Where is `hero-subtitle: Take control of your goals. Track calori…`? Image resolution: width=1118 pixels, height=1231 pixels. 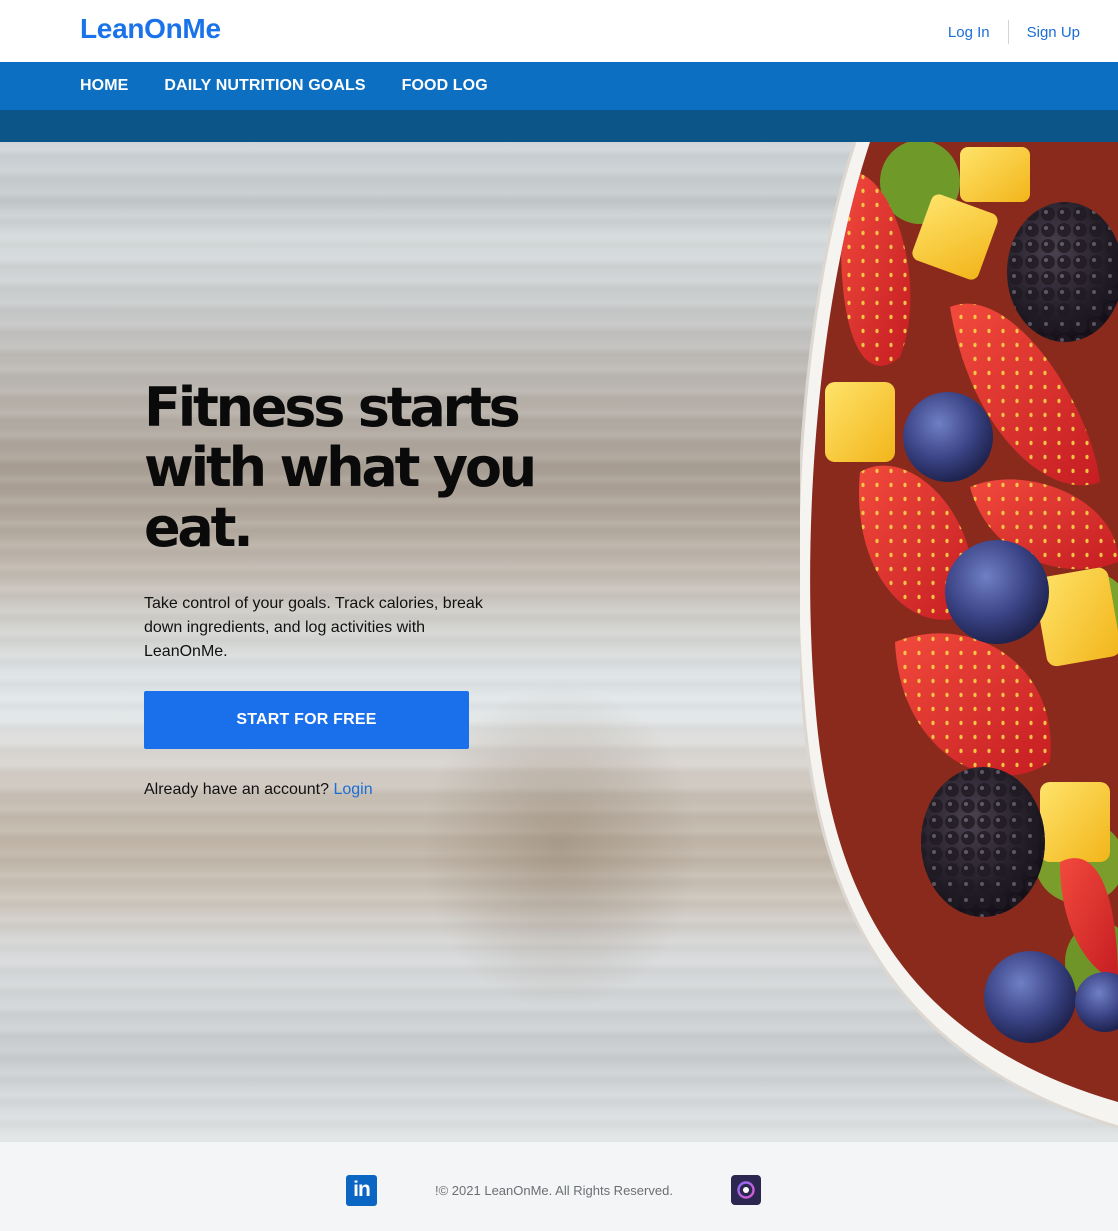 hero-subtitle: Take control of your goals. Track calori… is located at coordinates (313, 627).